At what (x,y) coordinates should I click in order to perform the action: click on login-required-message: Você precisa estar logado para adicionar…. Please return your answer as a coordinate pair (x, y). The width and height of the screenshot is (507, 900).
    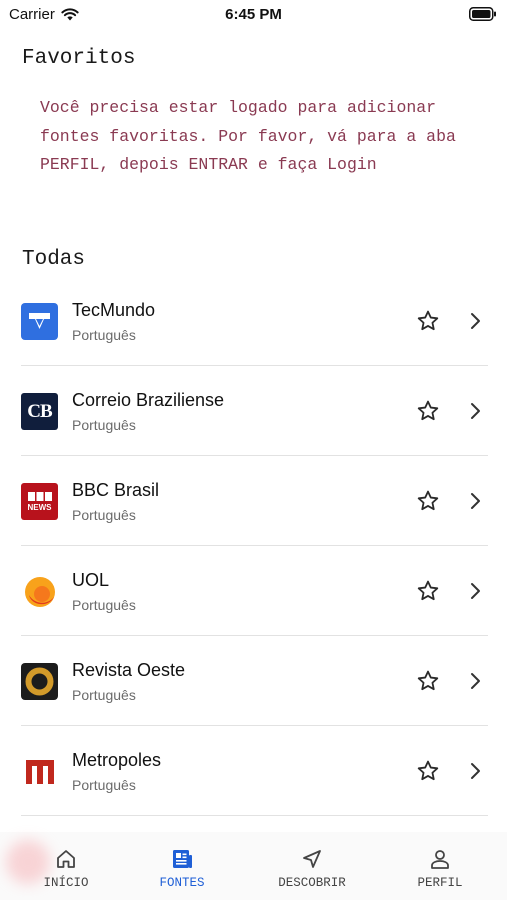
    Looking at the image, I should click on (248, 136).